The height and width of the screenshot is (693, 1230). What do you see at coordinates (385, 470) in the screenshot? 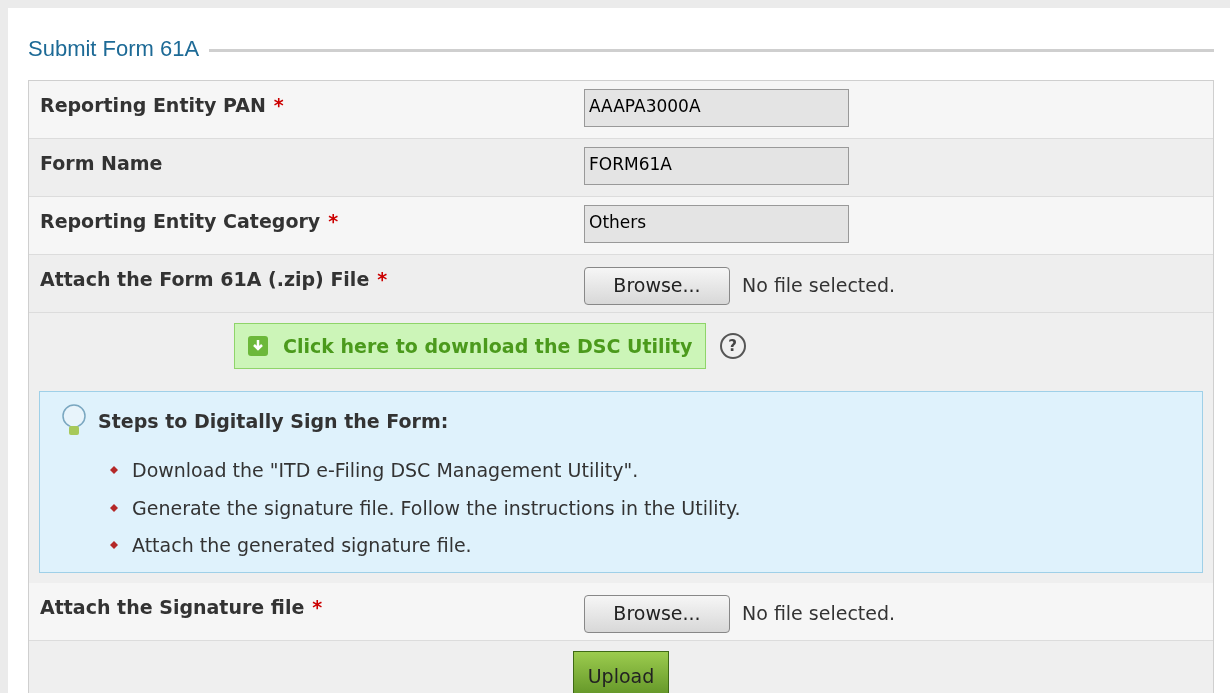
I see `step-text: Download the "ITD e-Filing DSC Management Utility".` at bounding box center [385, 470].